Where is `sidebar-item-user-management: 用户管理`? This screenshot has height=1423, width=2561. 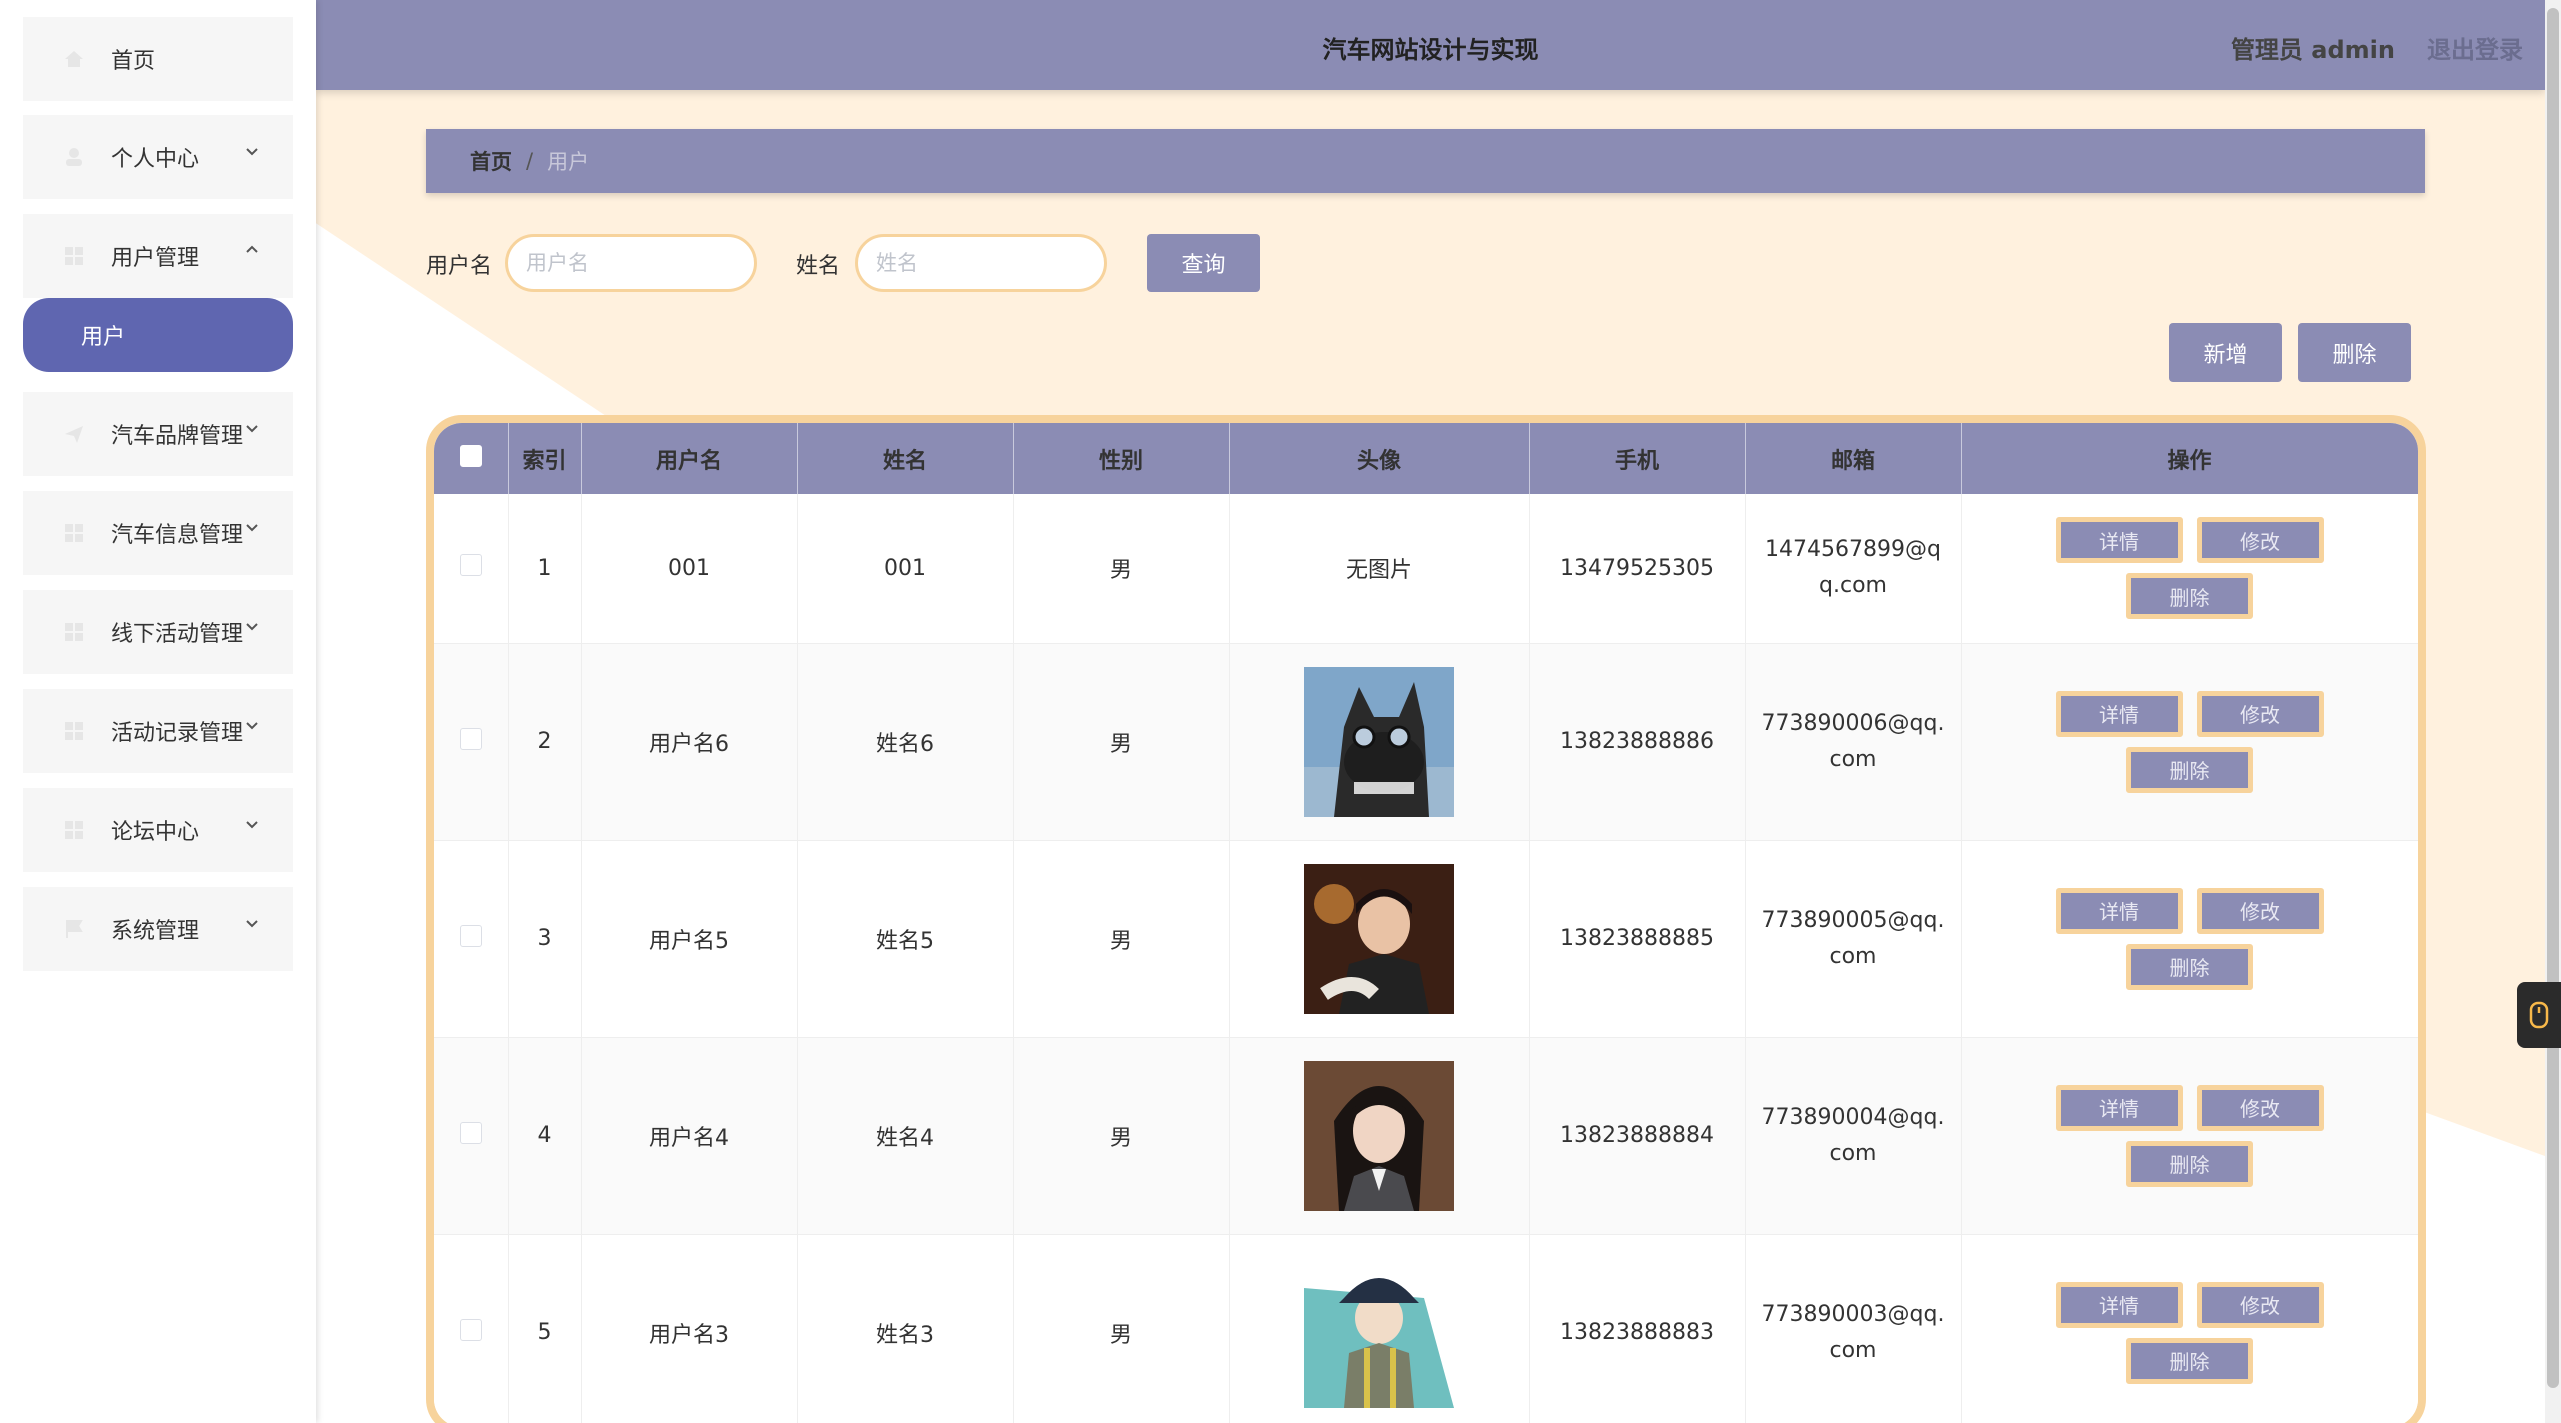
sidebar-item-user-management: 用户管理 is located at coordinates (158, 256).